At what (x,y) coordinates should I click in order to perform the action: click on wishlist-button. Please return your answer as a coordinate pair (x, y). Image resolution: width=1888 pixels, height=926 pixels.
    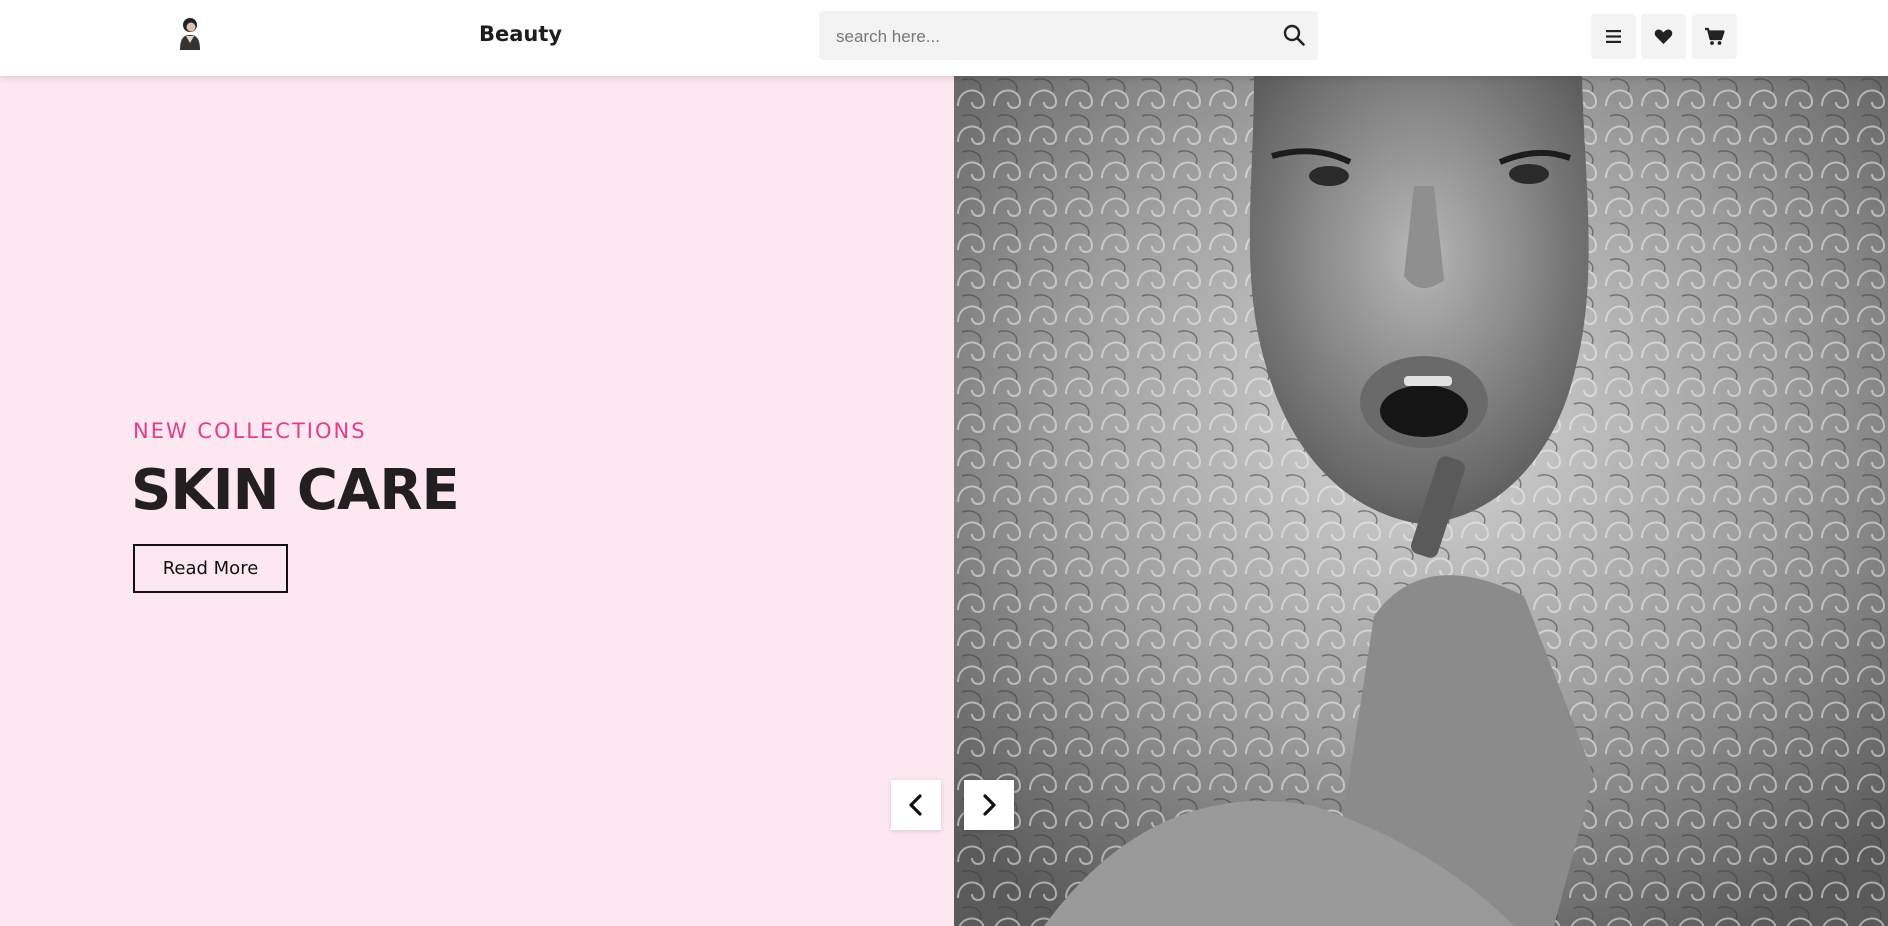
    Looking at the image, I should click on (1663, 36).